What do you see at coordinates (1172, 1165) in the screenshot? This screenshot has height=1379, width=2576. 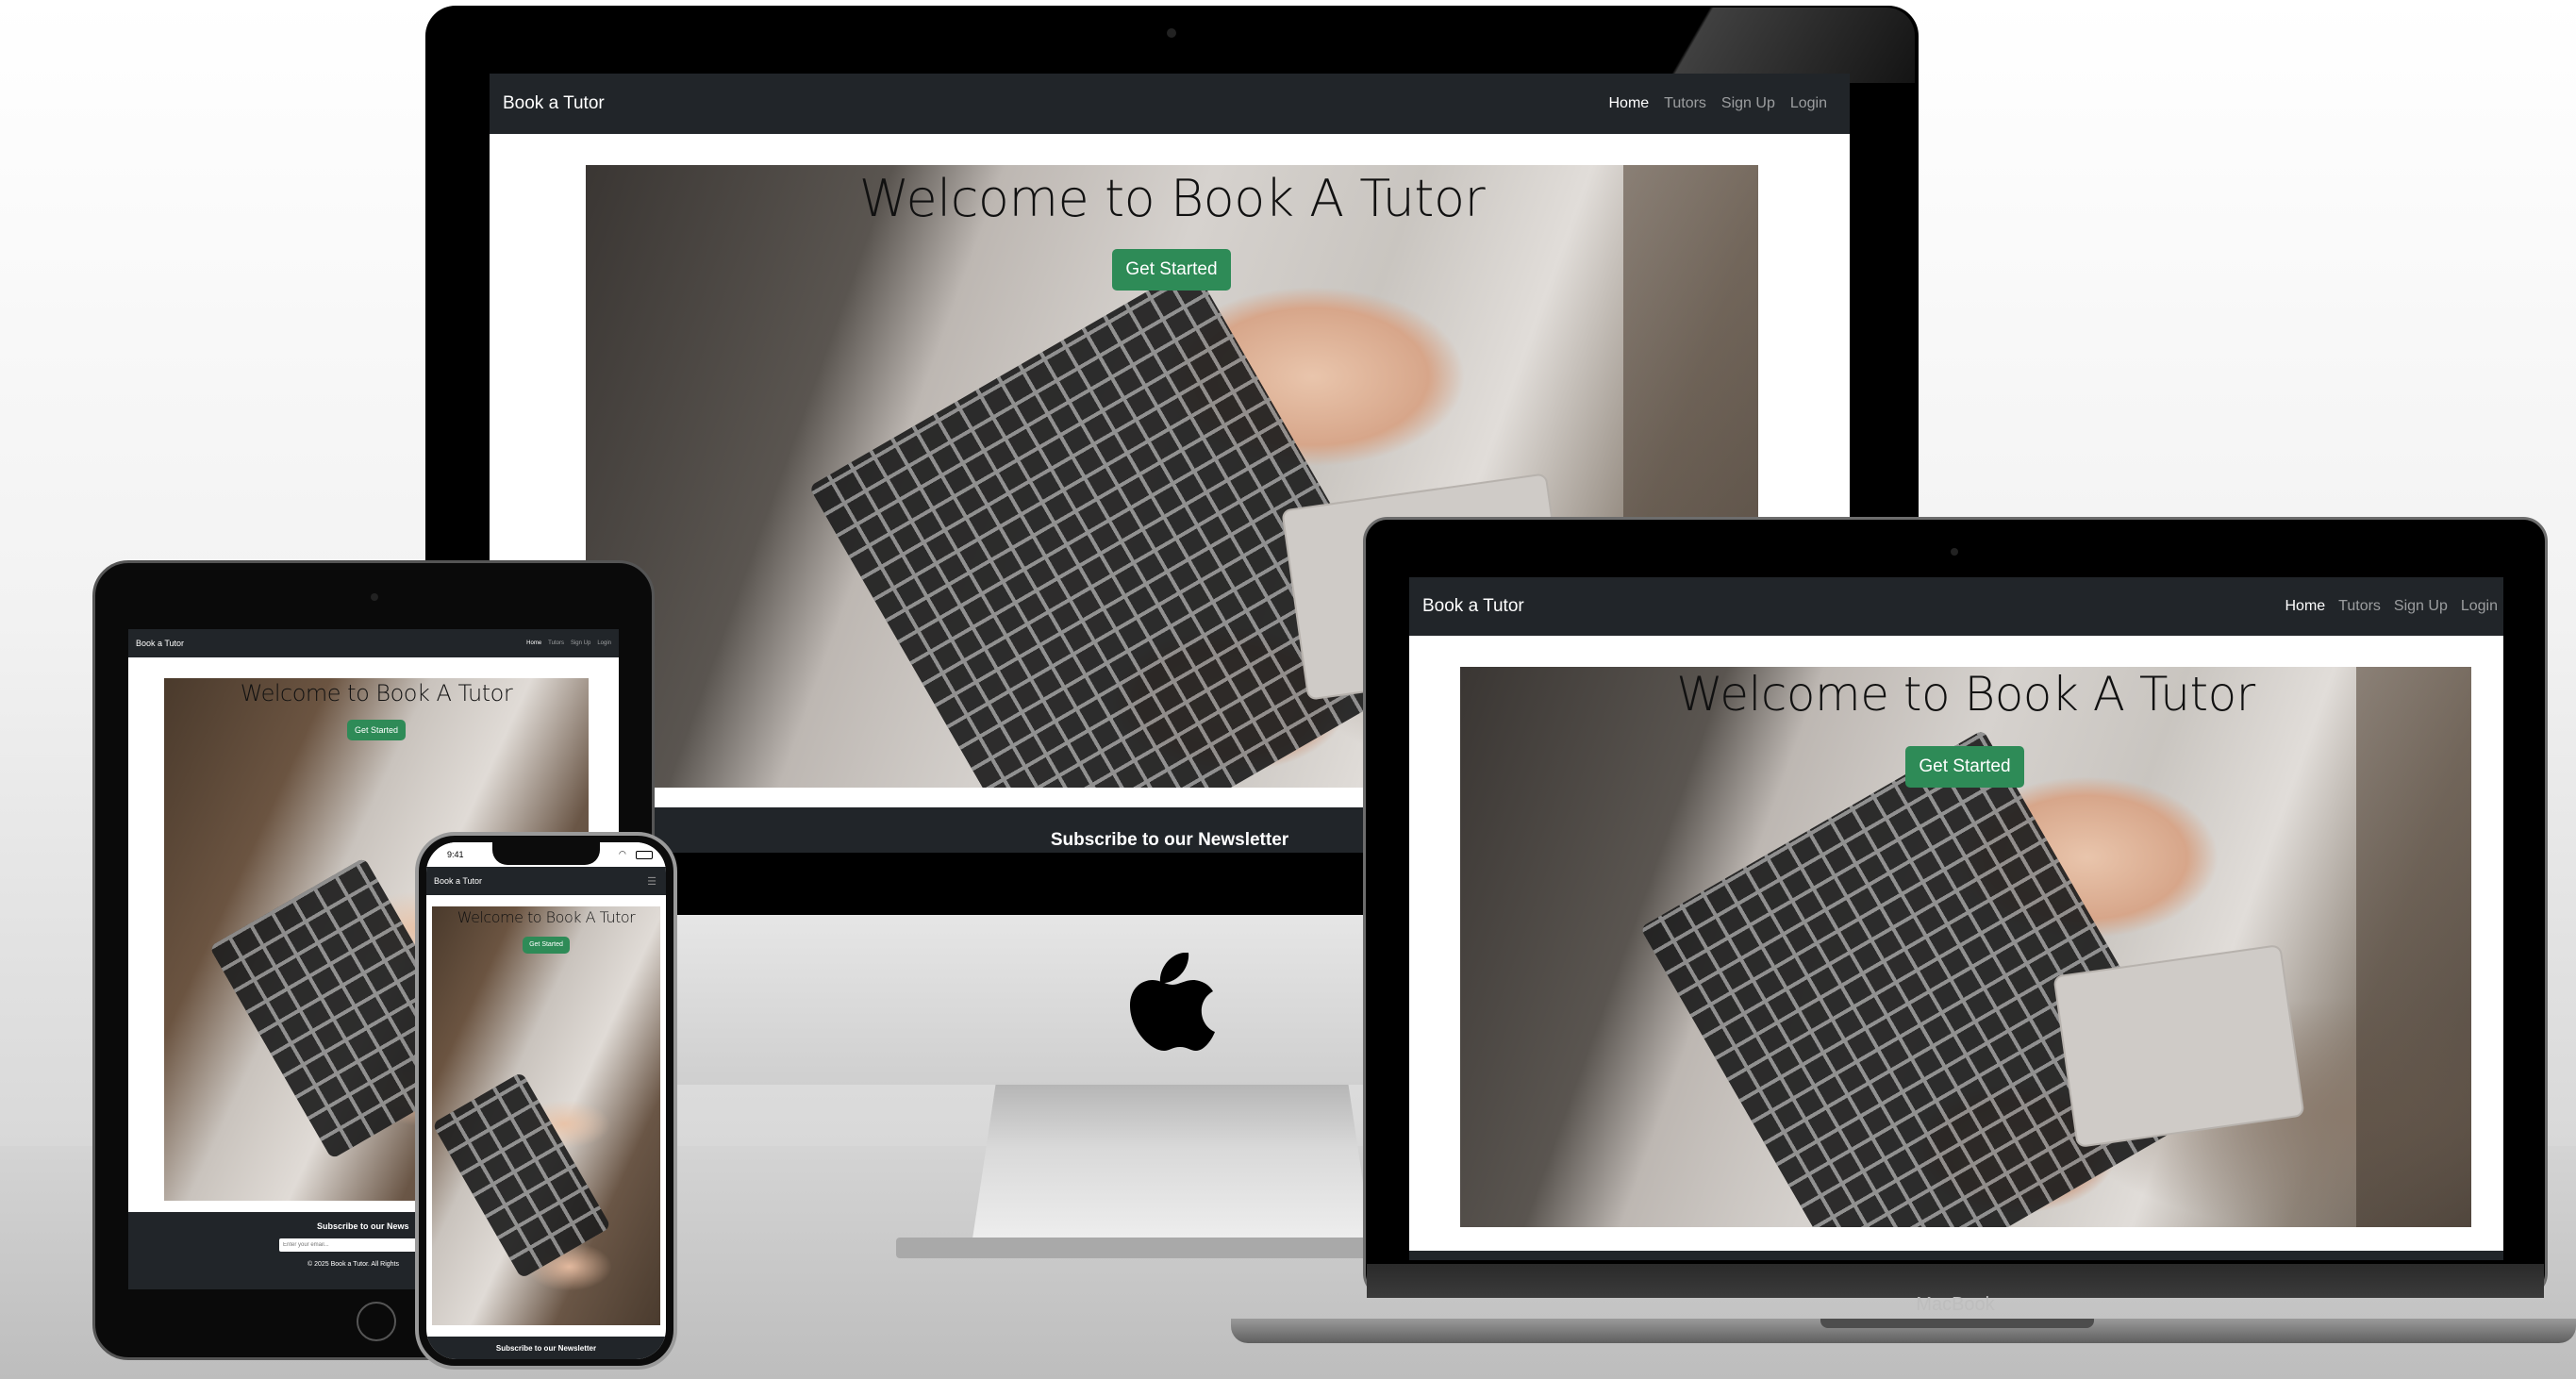 I see `imac-stand` at bounding box center [1172, 1165].